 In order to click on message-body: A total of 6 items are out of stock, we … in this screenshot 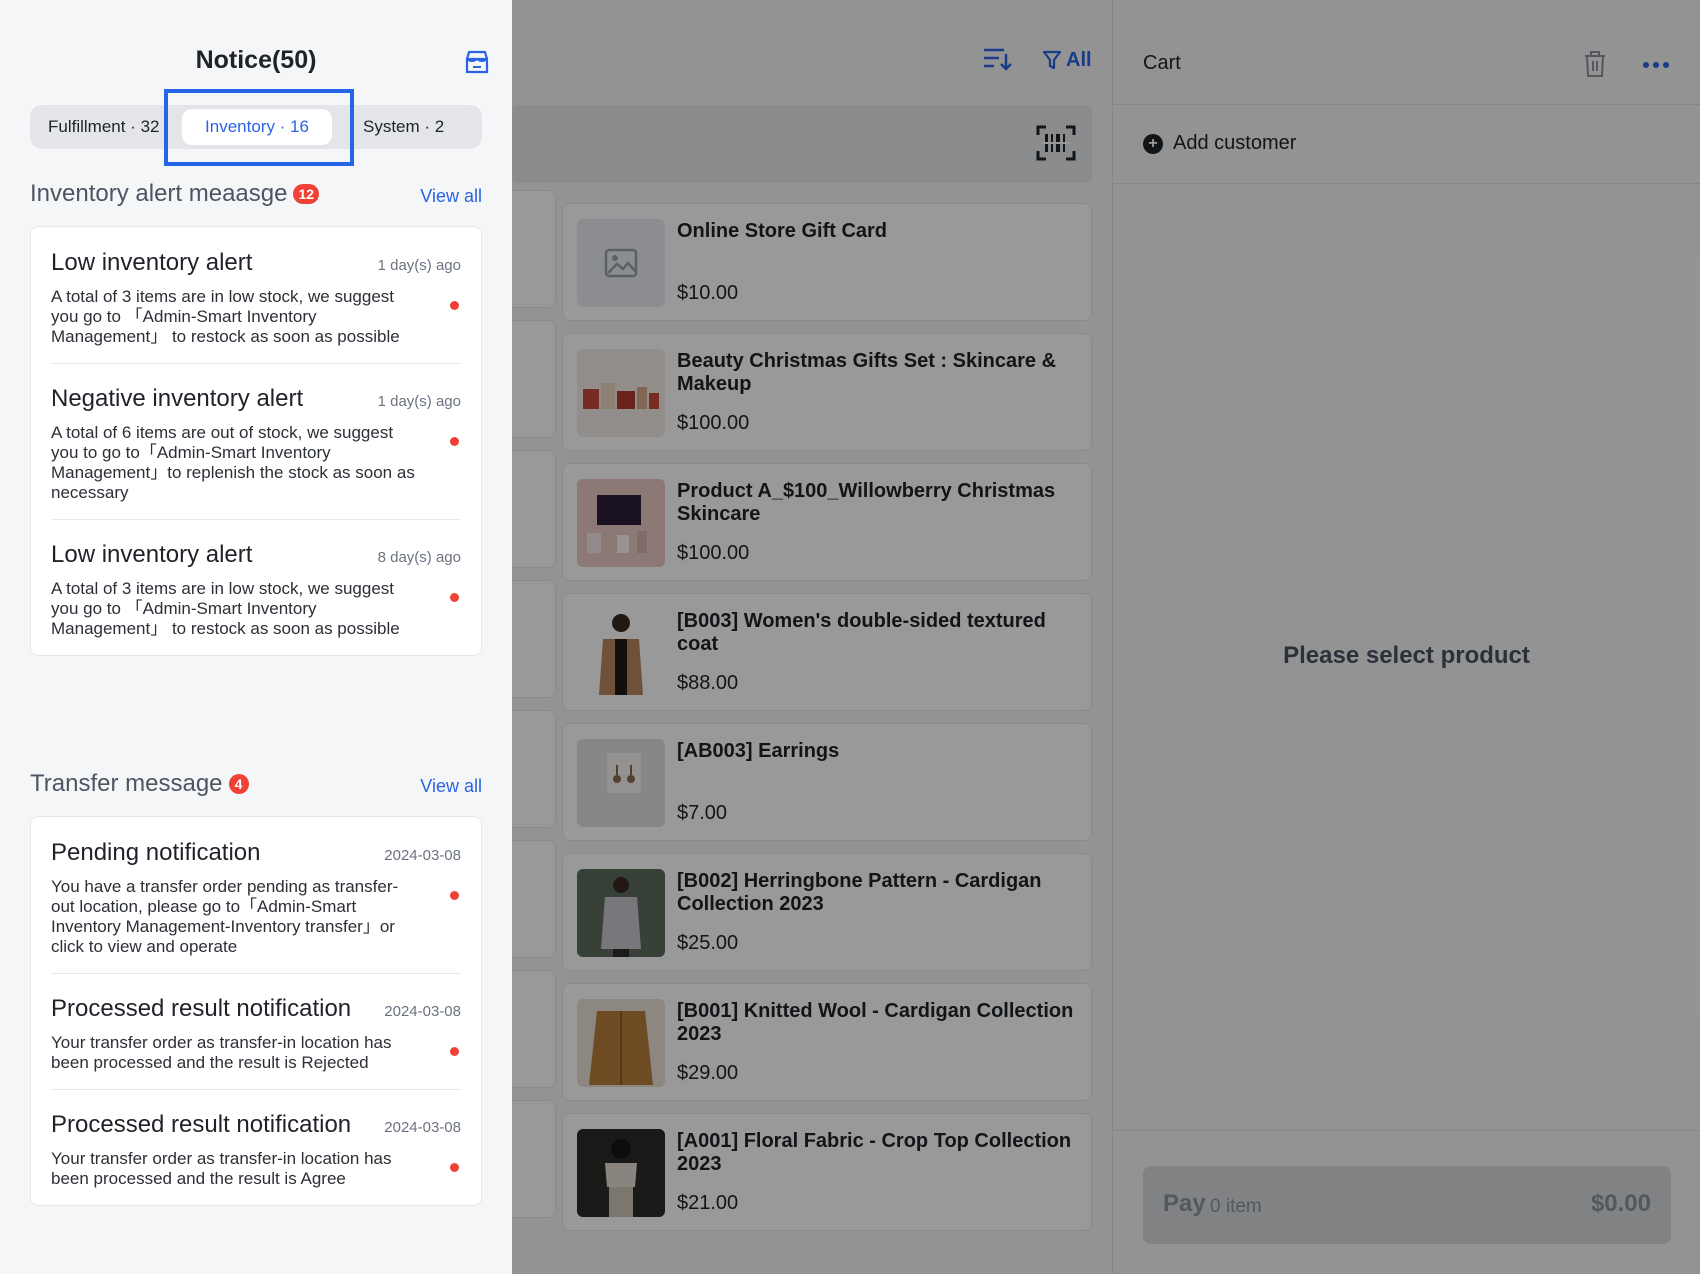, I will do `click(233, 462)`.